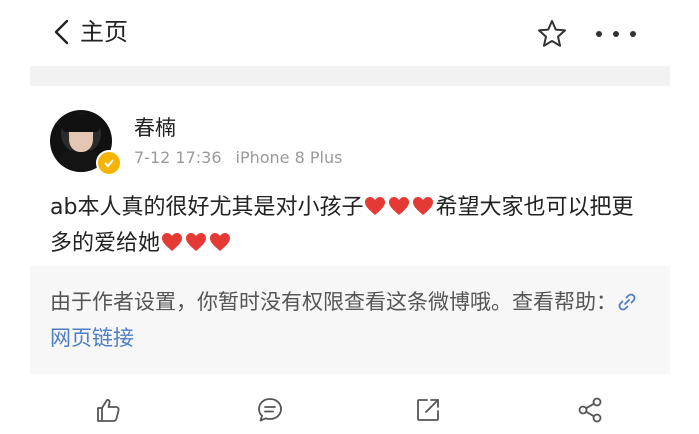 The image size is (699, 434). Describe the element at coordinates (61, 32) in the screenshot. I see `chevron-left-icon` at that location.